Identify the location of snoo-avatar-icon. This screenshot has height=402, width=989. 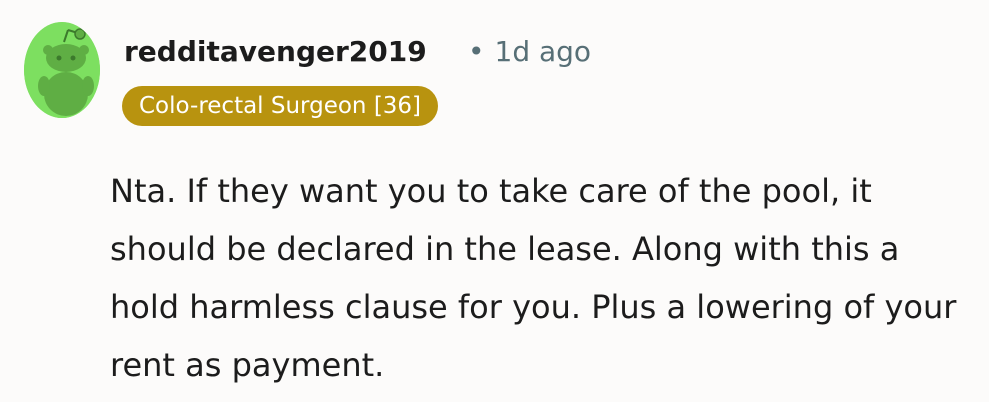
(62, 70).